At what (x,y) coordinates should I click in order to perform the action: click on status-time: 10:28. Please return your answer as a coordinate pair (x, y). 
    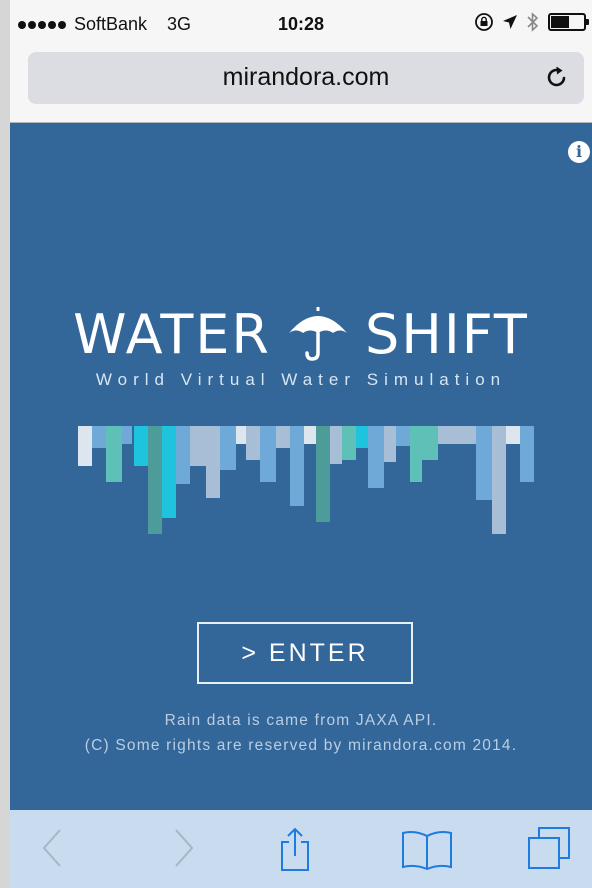
    Looking at the image, I should click on (301, 24).